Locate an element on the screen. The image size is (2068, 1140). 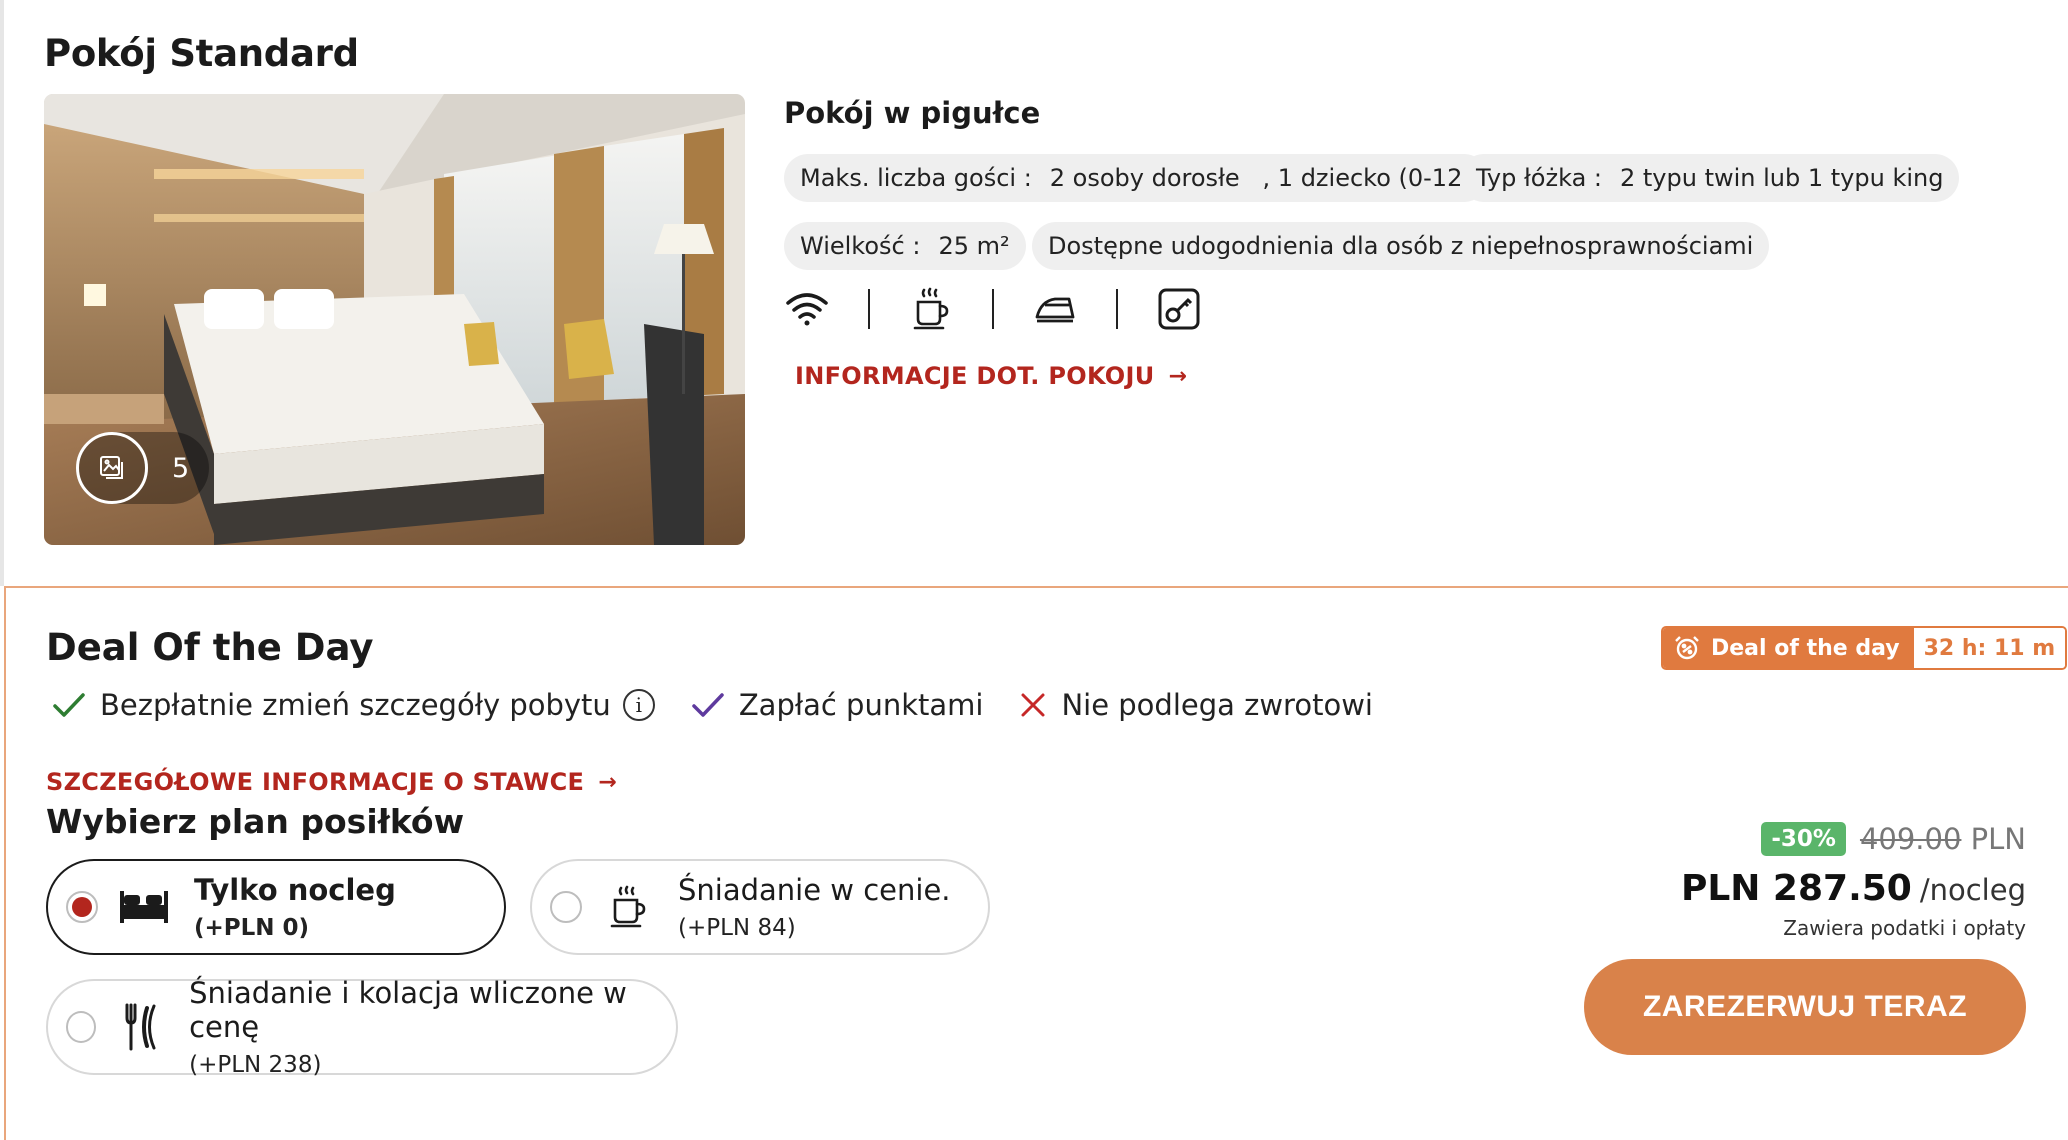
old-price-amount: 409.00 is located at coordinates (1910, 839).